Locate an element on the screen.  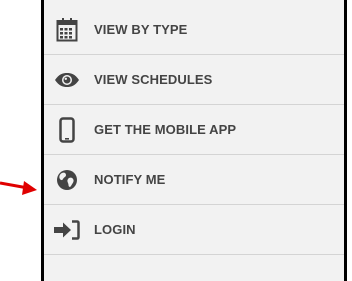
globe-icon is located at coordinates (67, 180).